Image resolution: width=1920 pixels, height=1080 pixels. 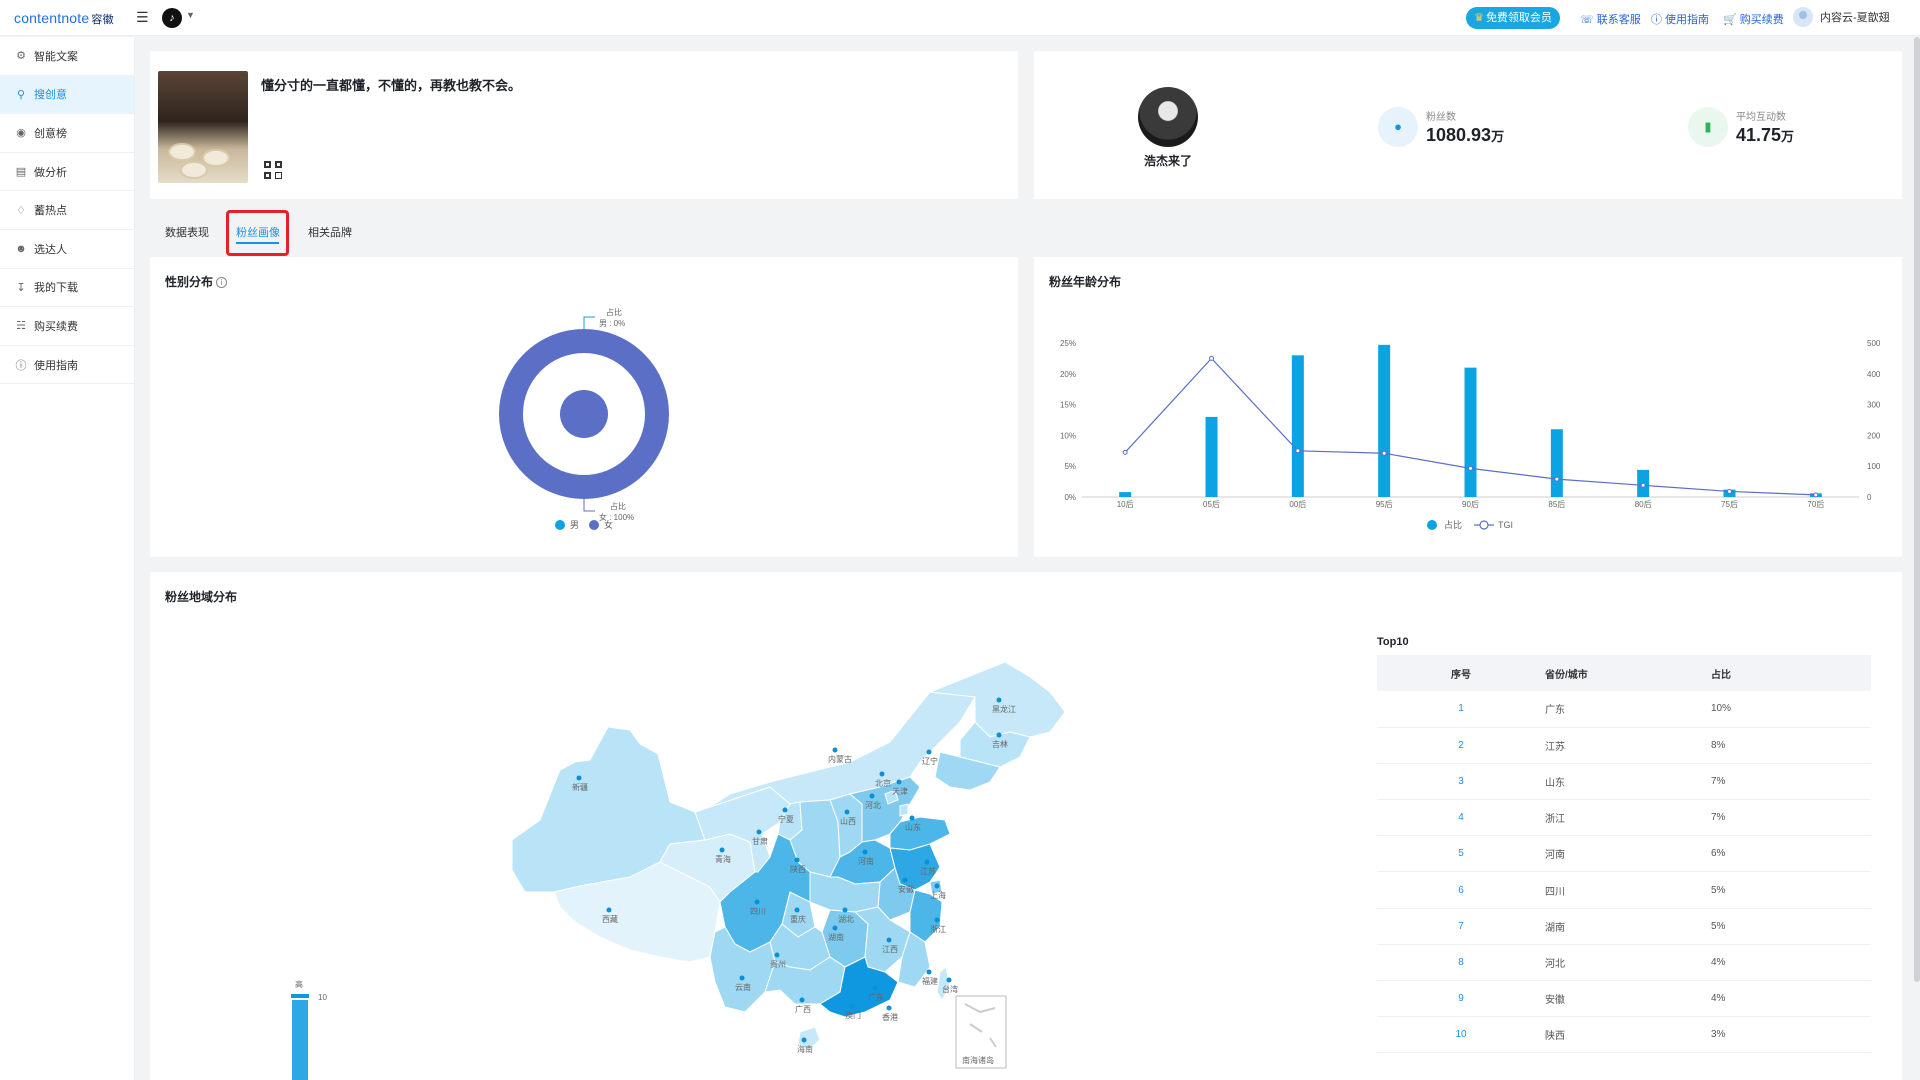 I want to click on y-left-tick-label: 5%, so click(x=1070, y=466).